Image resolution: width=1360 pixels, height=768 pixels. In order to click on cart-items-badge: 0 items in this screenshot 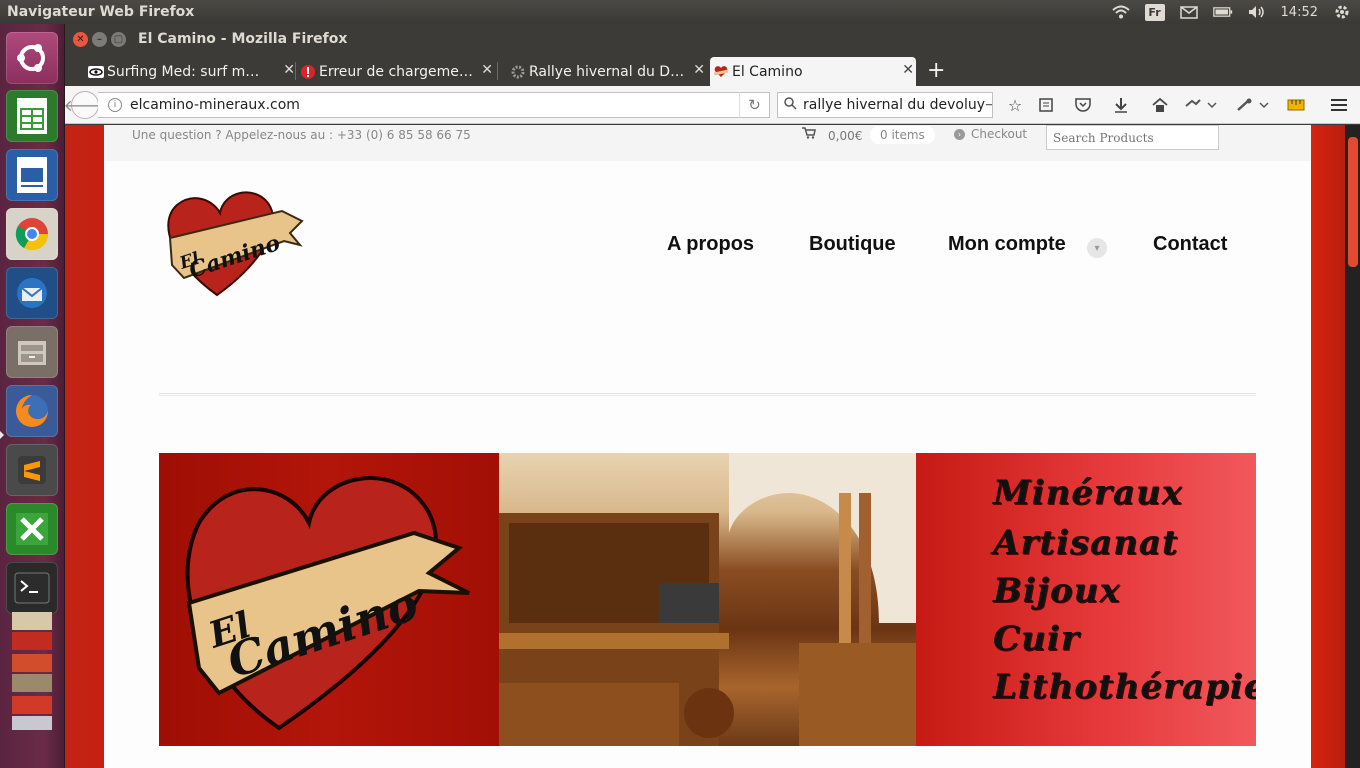, I will do `click(902, 135)`.